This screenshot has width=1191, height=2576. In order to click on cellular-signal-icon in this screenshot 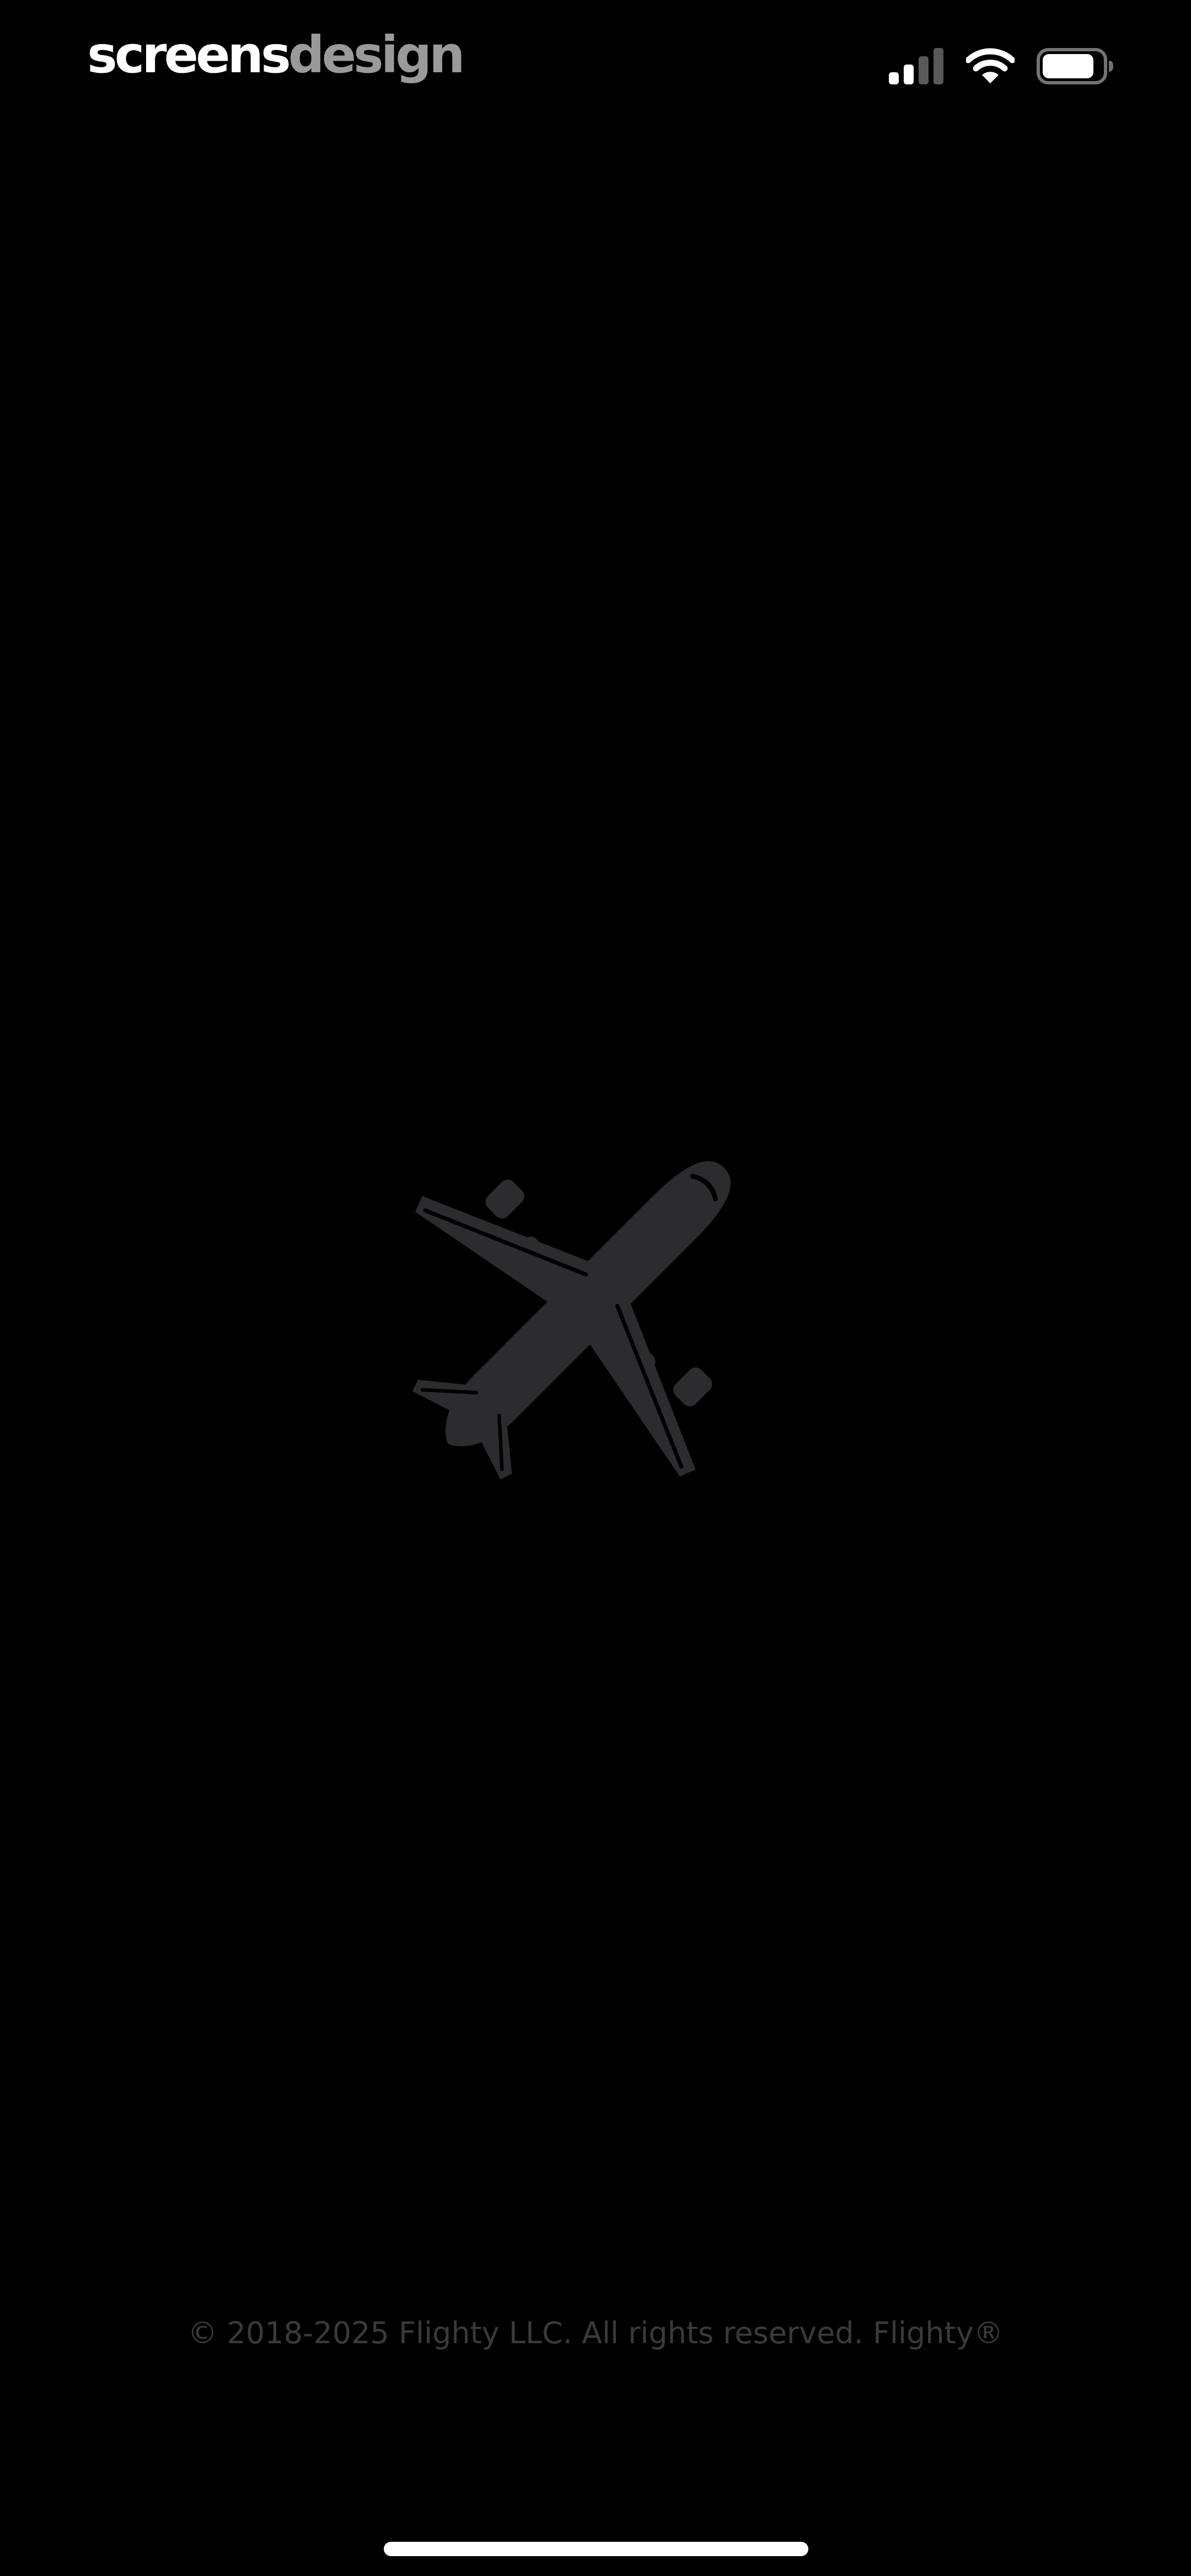, I will do `click(916, 66)`.